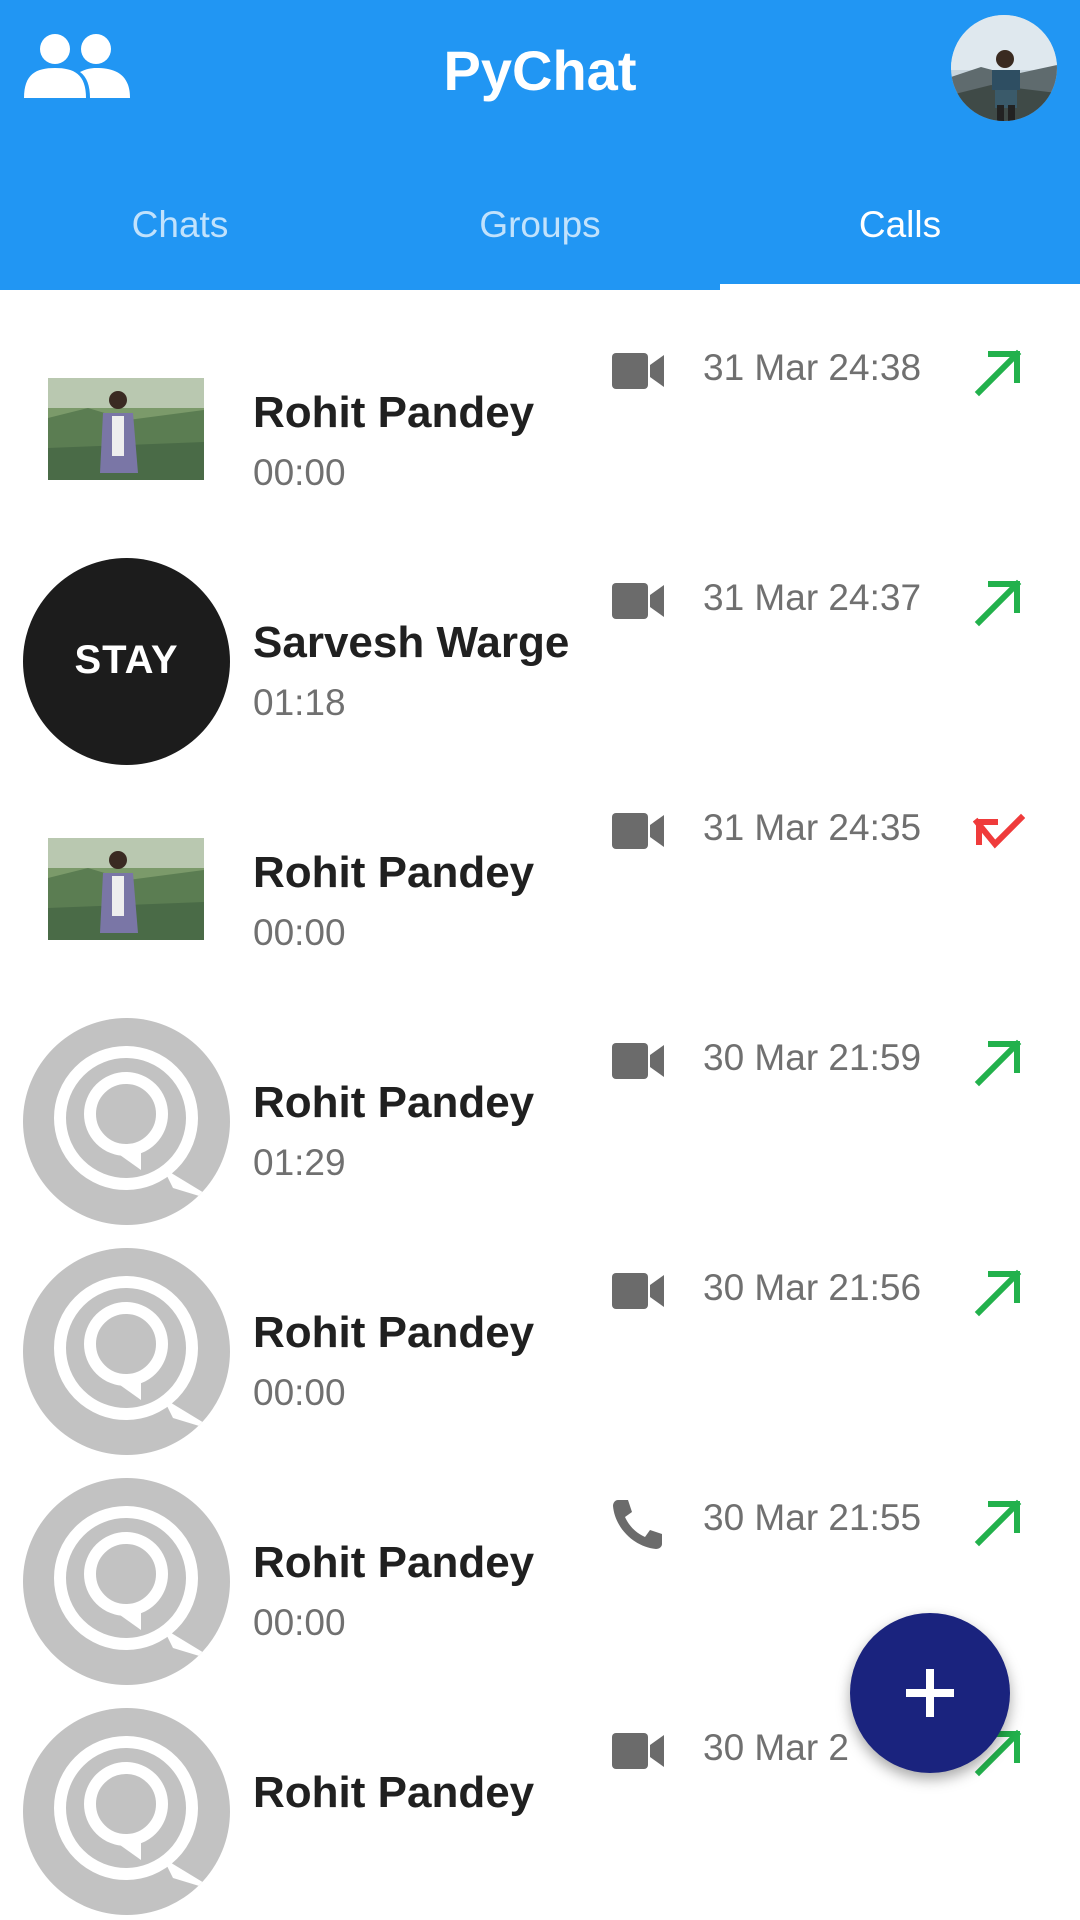 The width and height of the screenshot is (1080, 1920). I want to click on contact-avatar: STAY, so click(126, 661).